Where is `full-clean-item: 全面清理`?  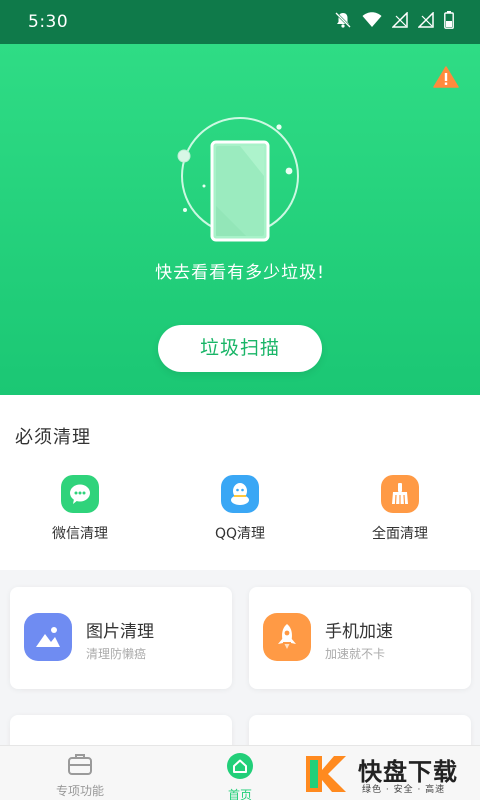
full-clean-item: 全面清理 is located at coordinates (400, 509).